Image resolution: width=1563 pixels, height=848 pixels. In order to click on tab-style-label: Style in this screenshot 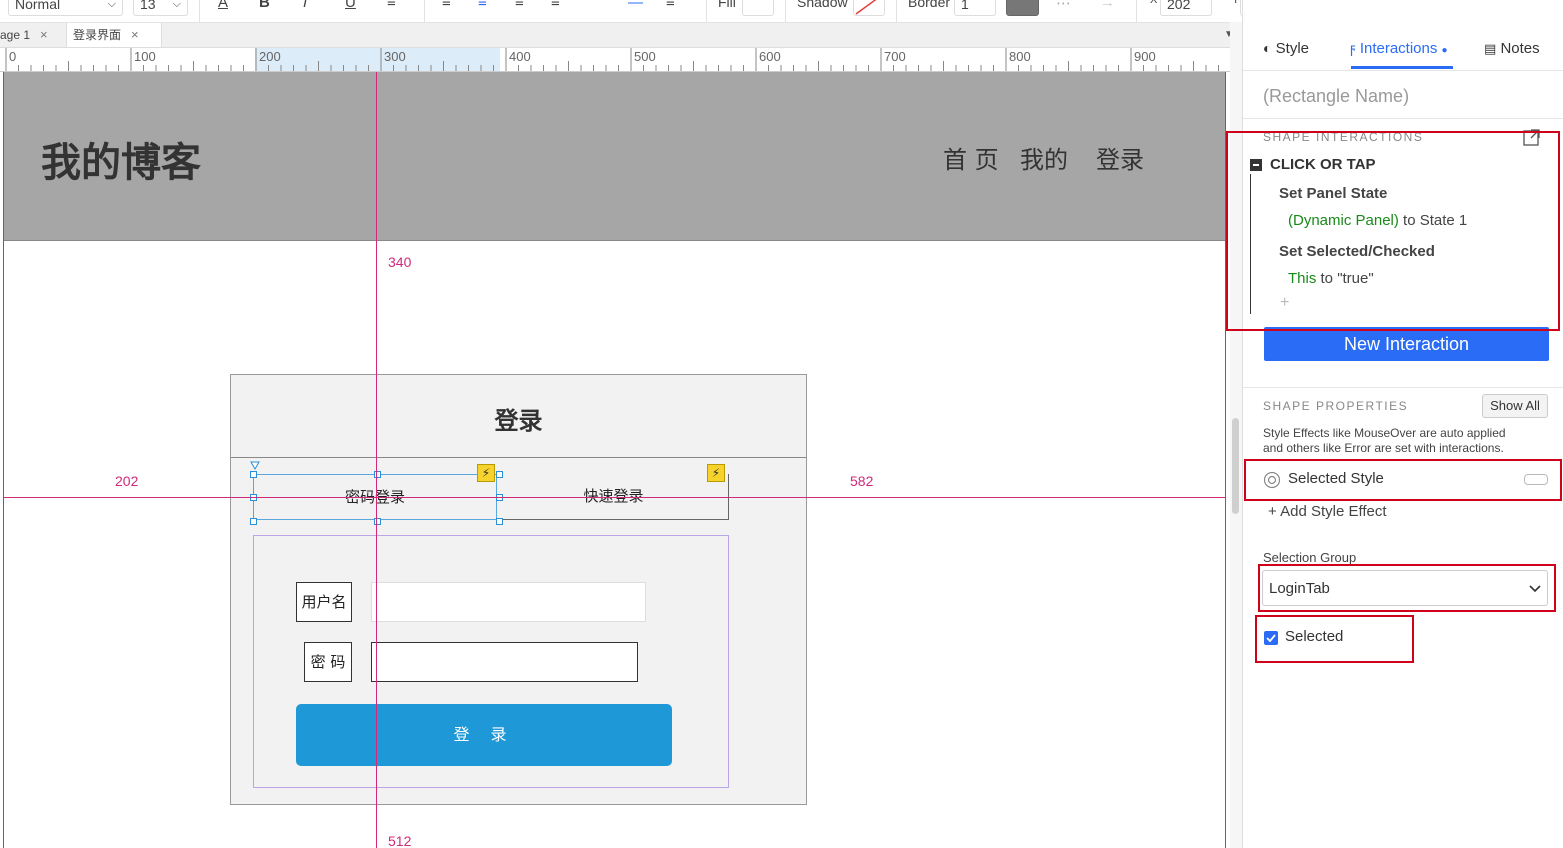, I will do `click(1292, 48)`.